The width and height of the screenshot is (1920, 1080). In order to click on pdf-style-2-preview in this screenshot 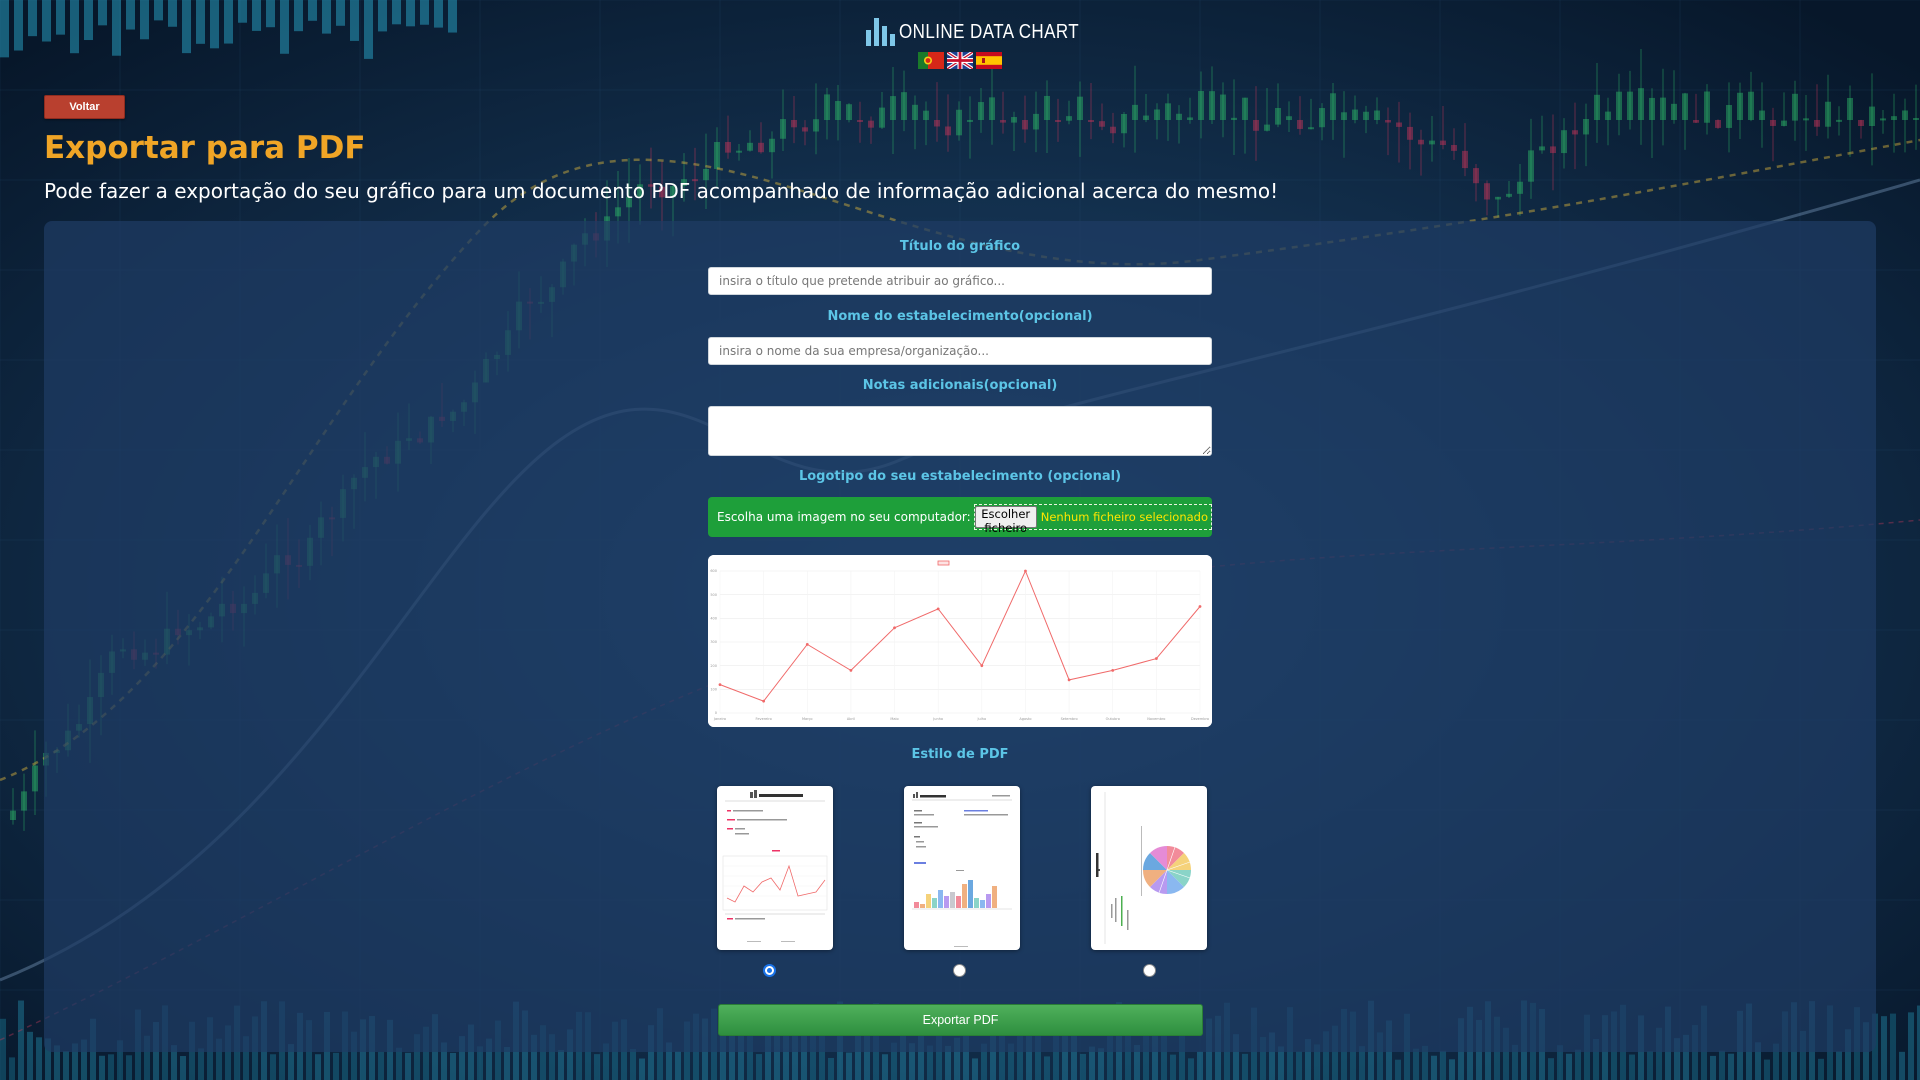, I will do `click(962, 869)`.